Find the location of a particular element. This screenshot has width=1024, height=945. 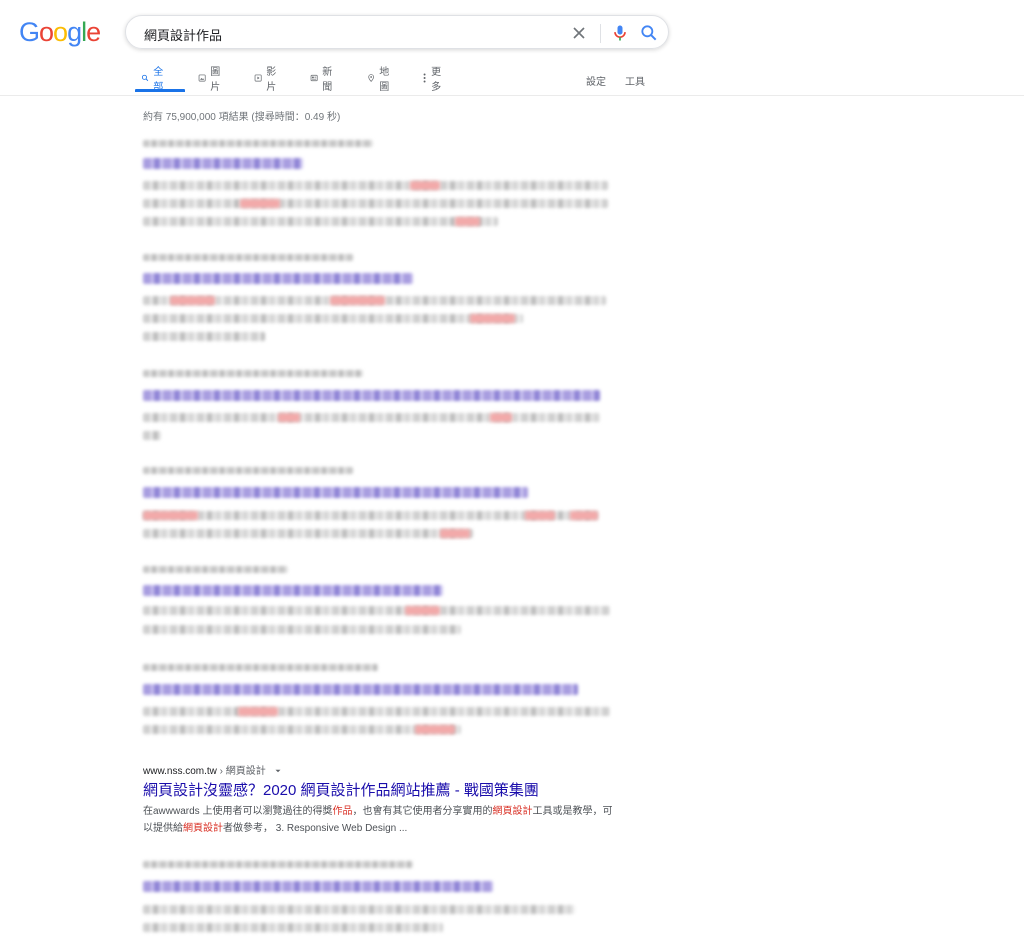

mic-icon is located at coordinates (620, 33).